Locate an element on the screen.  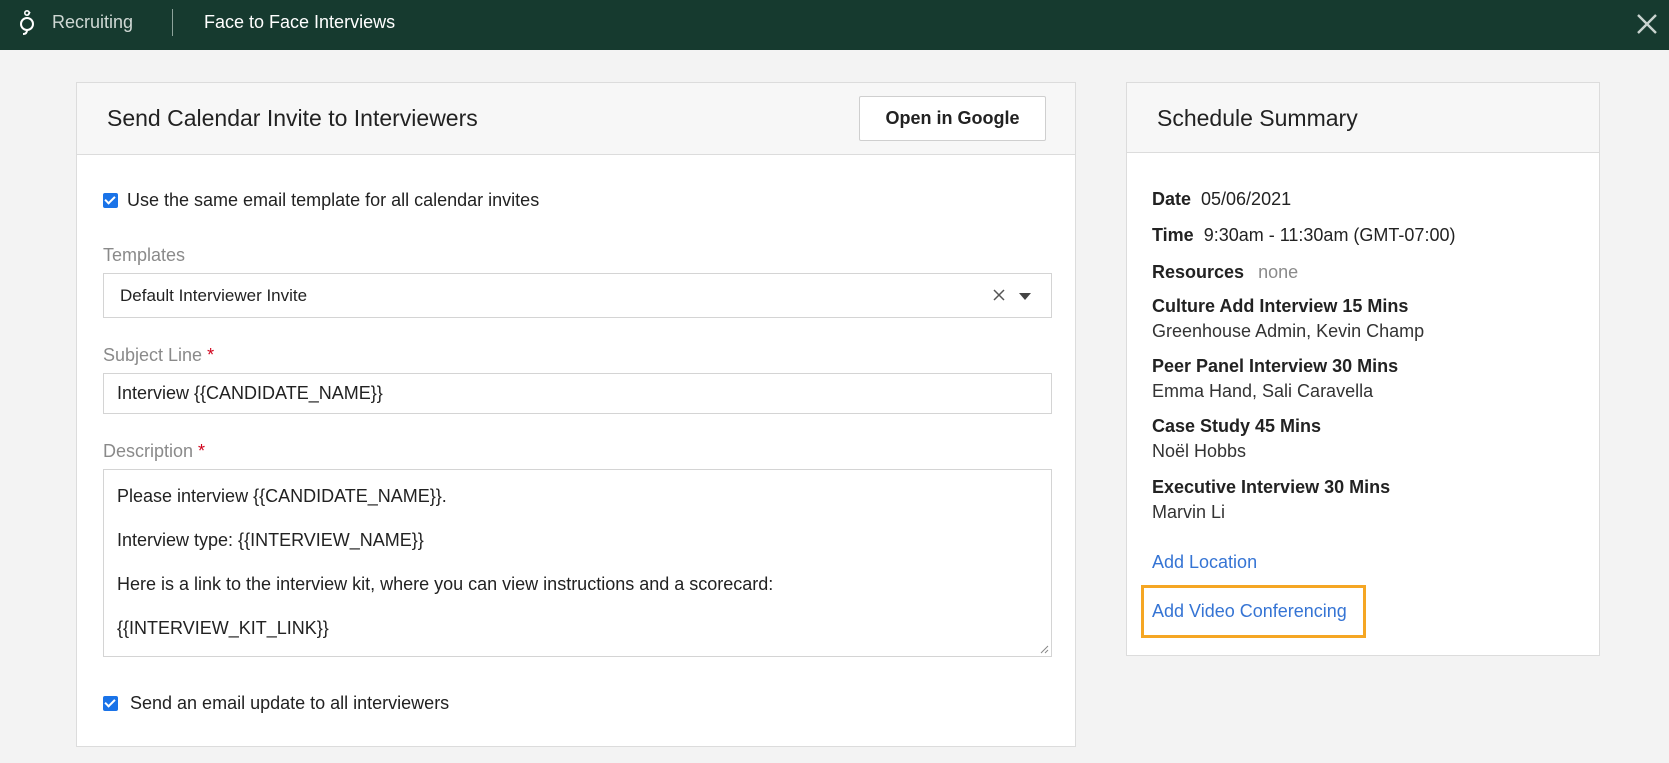
resources-value: none is located at coordinates (1278, 272).